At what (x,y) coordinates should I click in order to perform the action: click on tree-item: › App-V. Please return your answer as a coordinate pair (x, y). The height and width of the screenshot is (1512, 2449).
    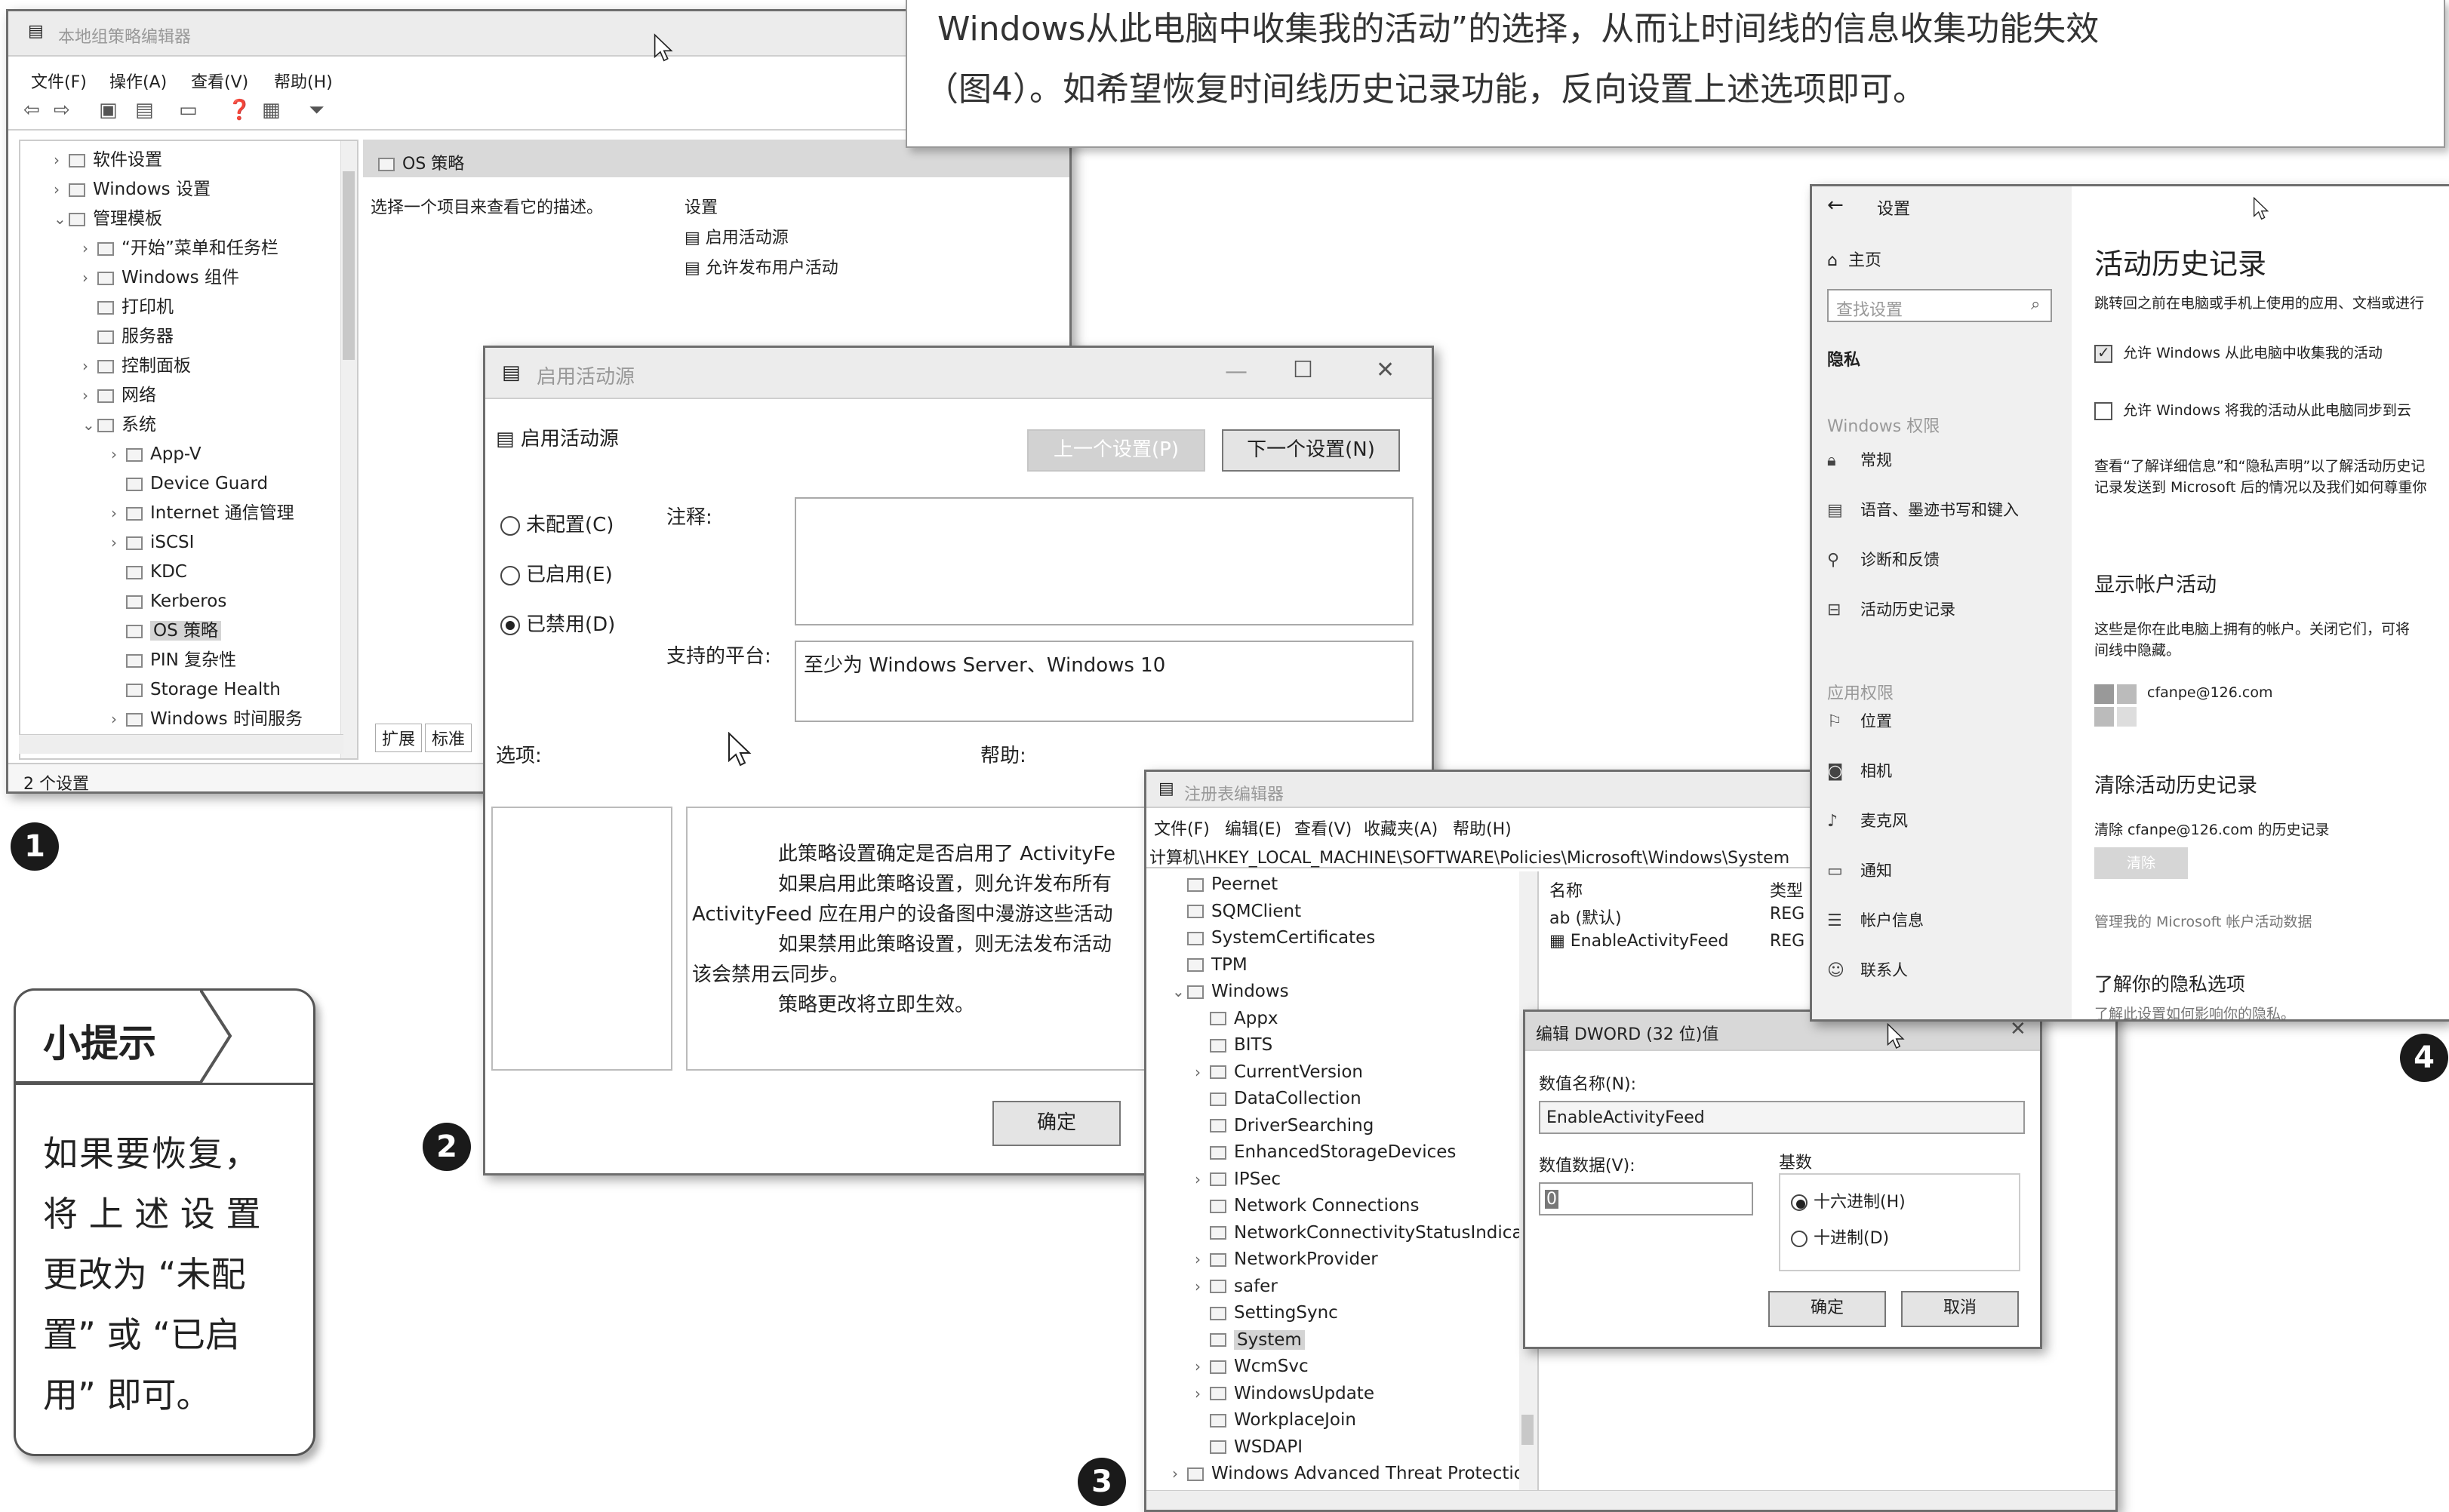
    Looking at the image, I should click on (184, 454).